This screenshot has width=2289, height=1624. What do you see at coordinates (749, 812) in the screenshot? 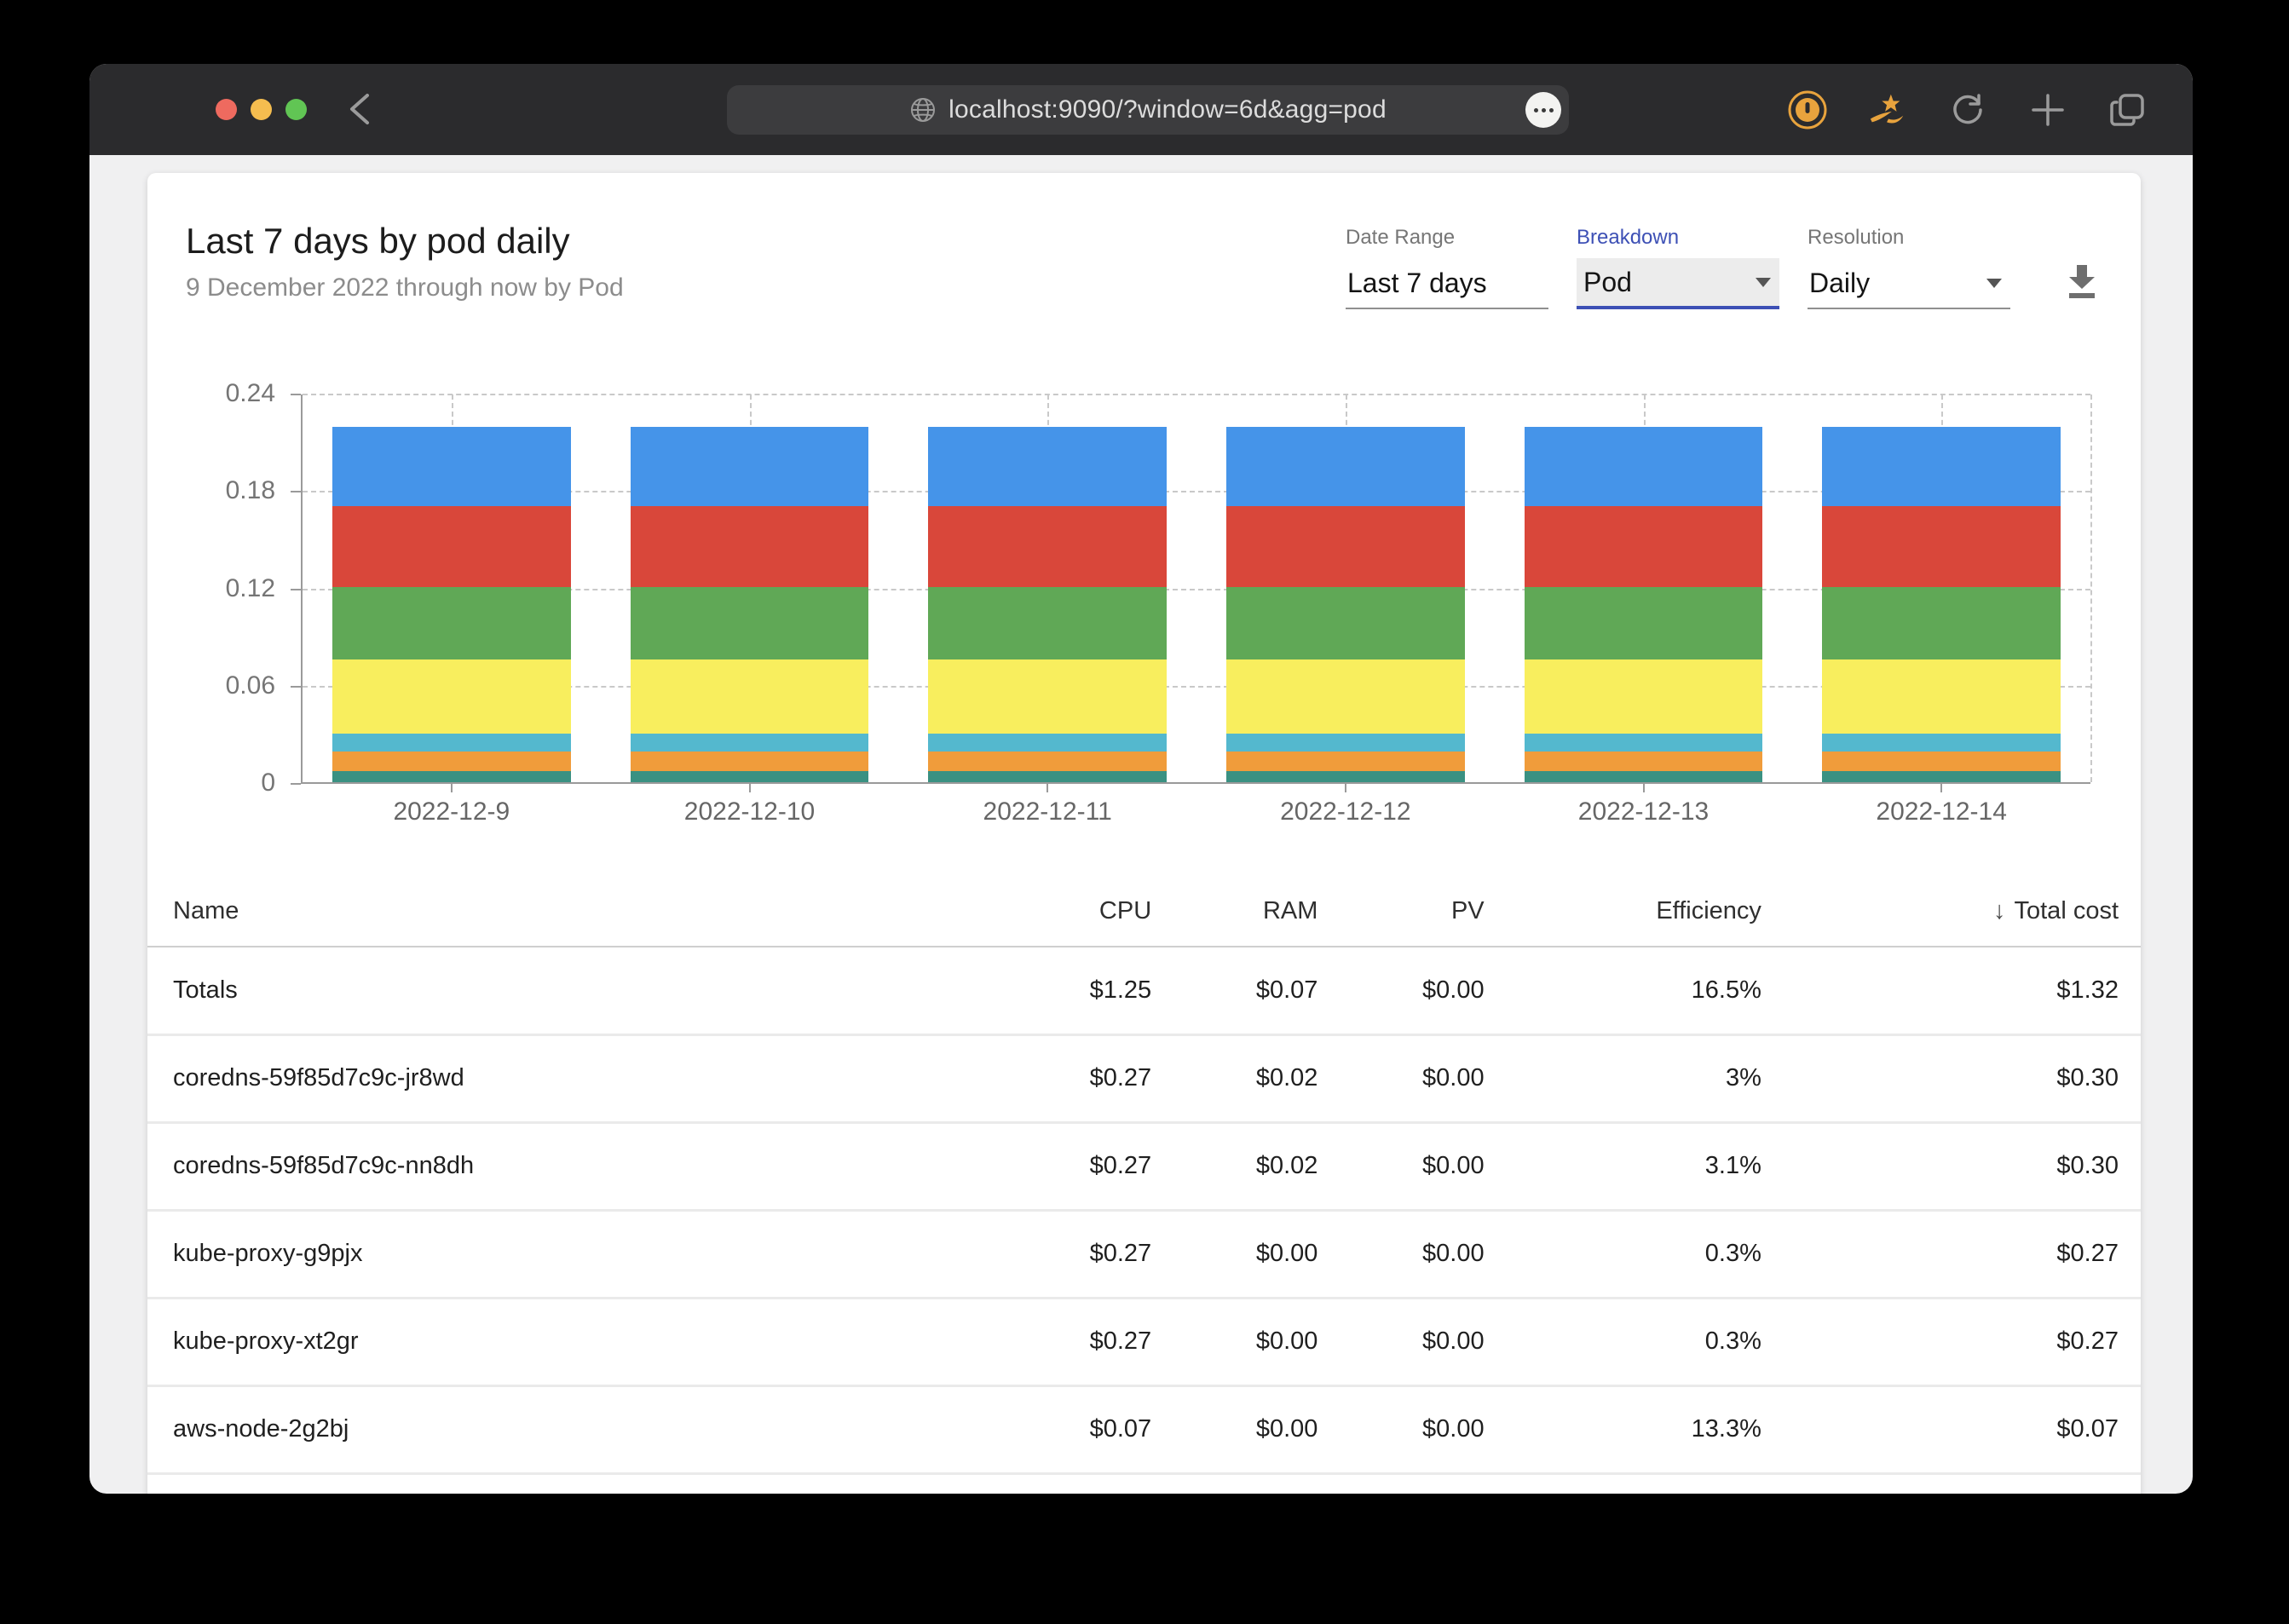
I see `x-axis-label: 2022-12-10` at bounding box center [749, 812].